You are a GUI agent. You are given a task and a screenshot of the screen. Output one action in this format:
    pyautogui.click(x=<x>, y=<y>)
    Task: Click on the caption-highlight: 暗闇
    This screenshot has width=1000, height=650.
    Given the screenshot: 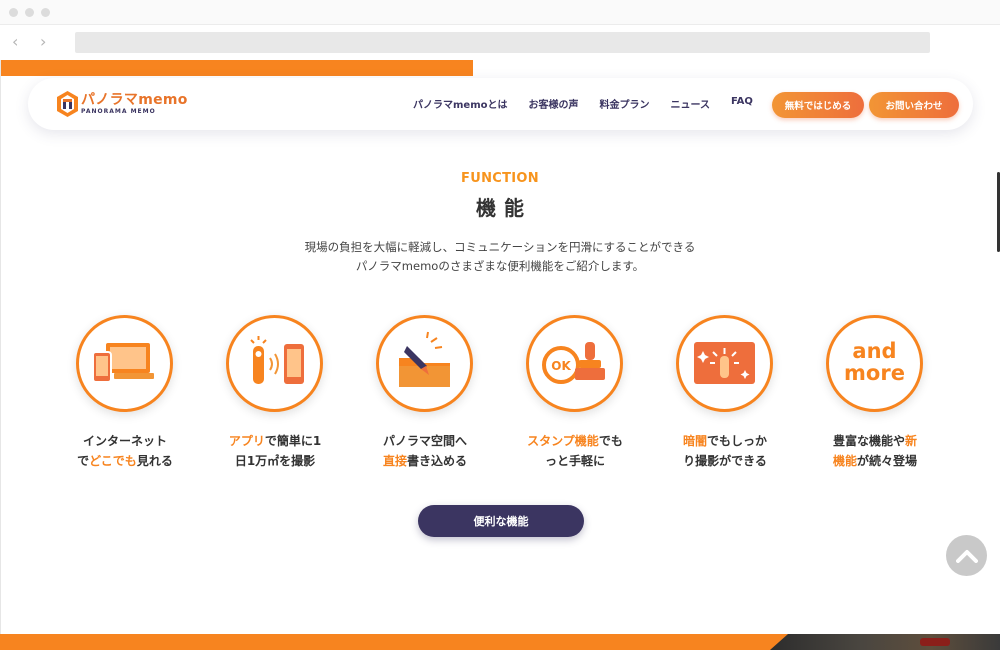 What is the action you would take?
    pyautogui.click(x=694, y=441)
    